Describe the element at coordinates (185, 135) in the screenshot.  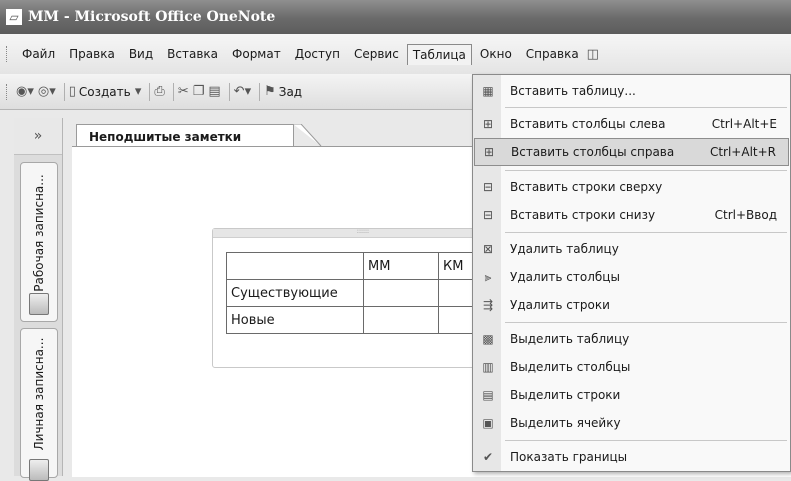
I see `section-tab-unfiled-notes: Неподшитые заметки` at that location.